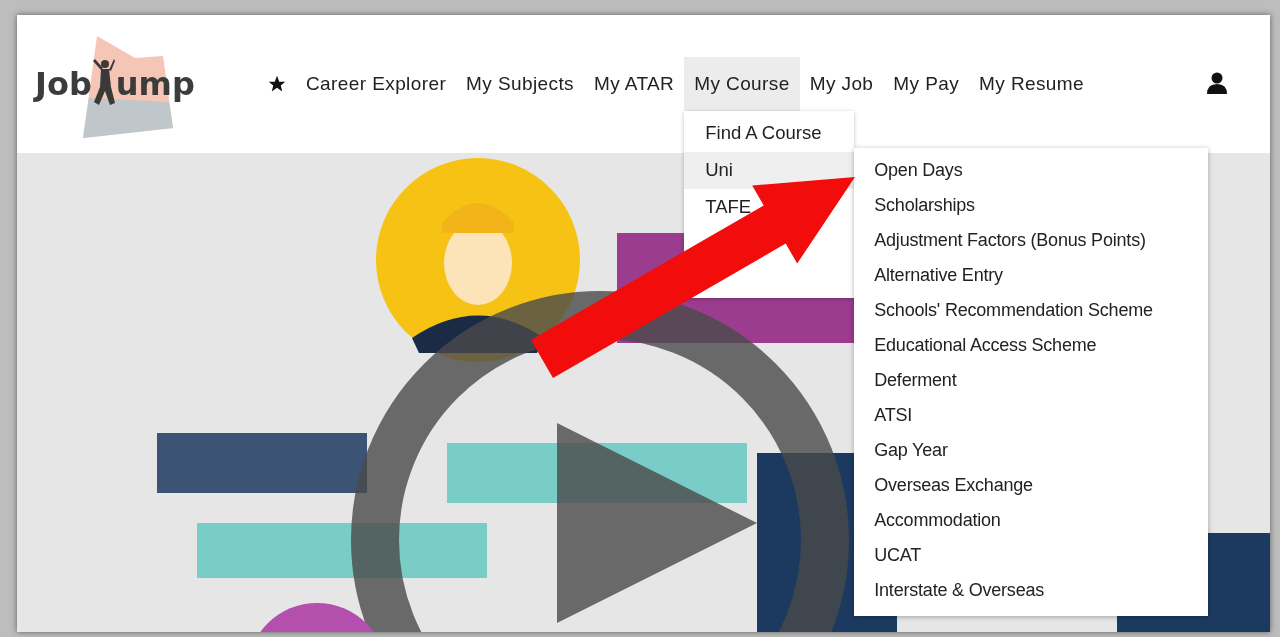  I want to click on submenu-item: Scholarships, so click(1031, 205).